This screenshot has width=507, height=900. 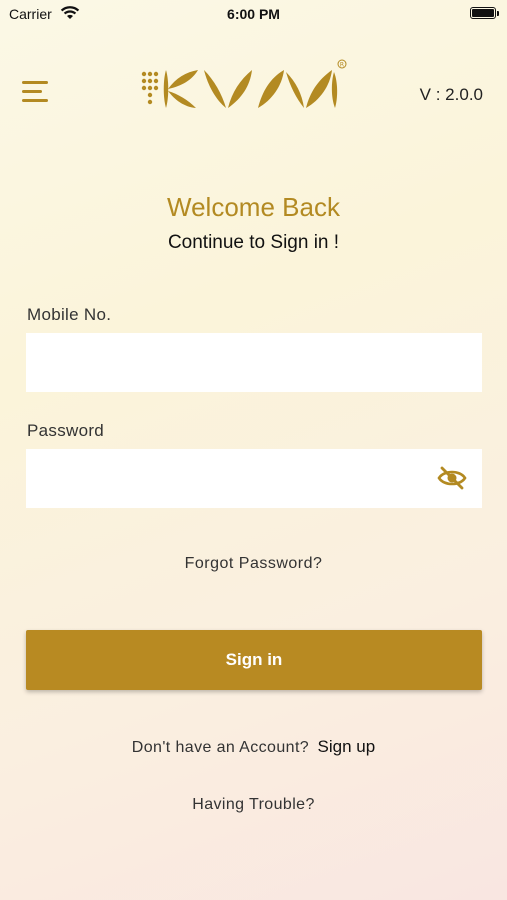 What do you see at coordinates (452, 478) in the screenshot?
I see `eye-off-icon` at bounding box center [452, 478].